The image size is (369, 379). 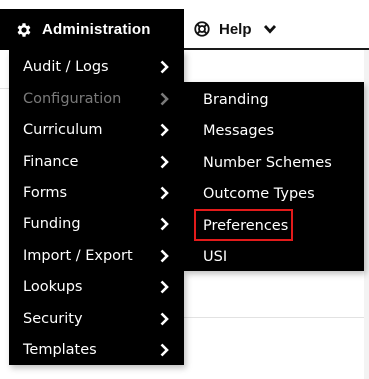 What do you see at coordinates (63, 130) in the screenshot?
I see `menu-item-label: Curriculum` at bounding box center [63, 130].